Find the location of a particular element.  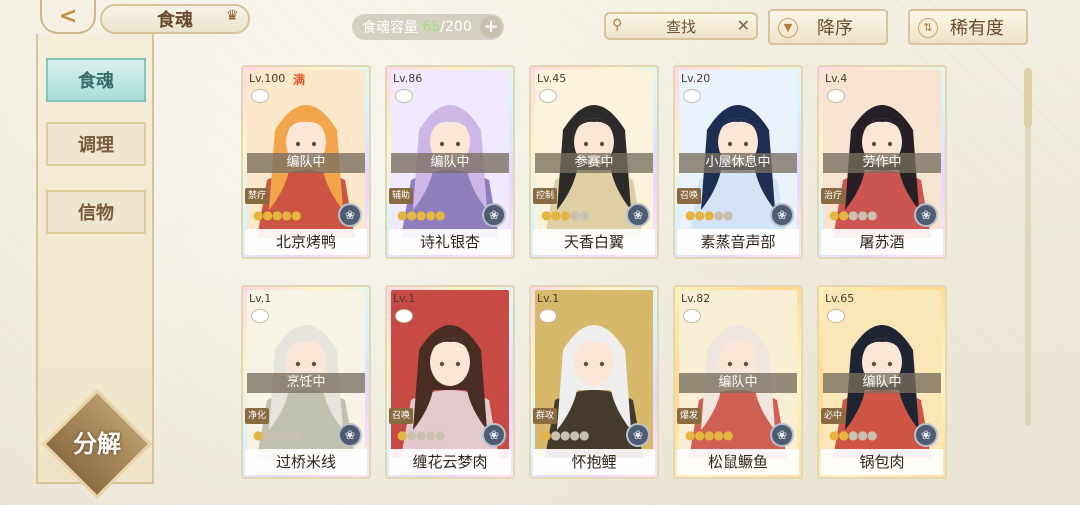

character-name: 锅包肉 is located at coordinates (882, 462).